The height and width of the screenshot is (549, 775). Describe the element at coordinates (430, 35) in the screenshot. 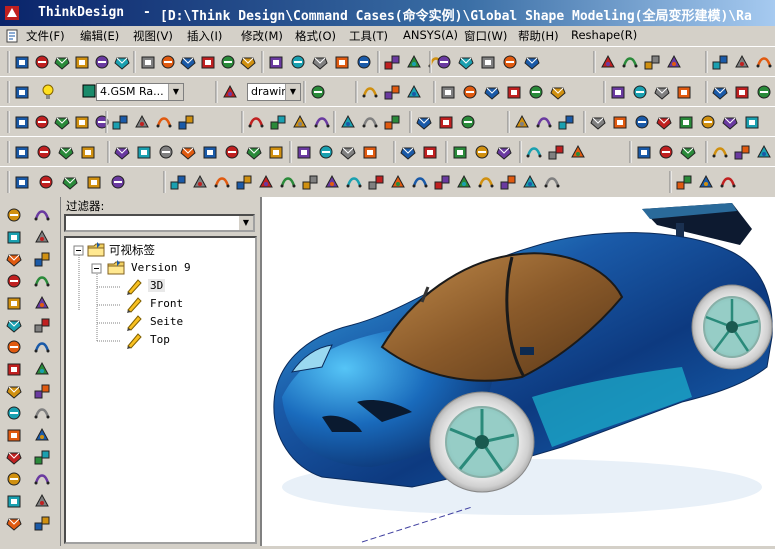

I see `menu-ansys: ANSYS(A)` at that location.